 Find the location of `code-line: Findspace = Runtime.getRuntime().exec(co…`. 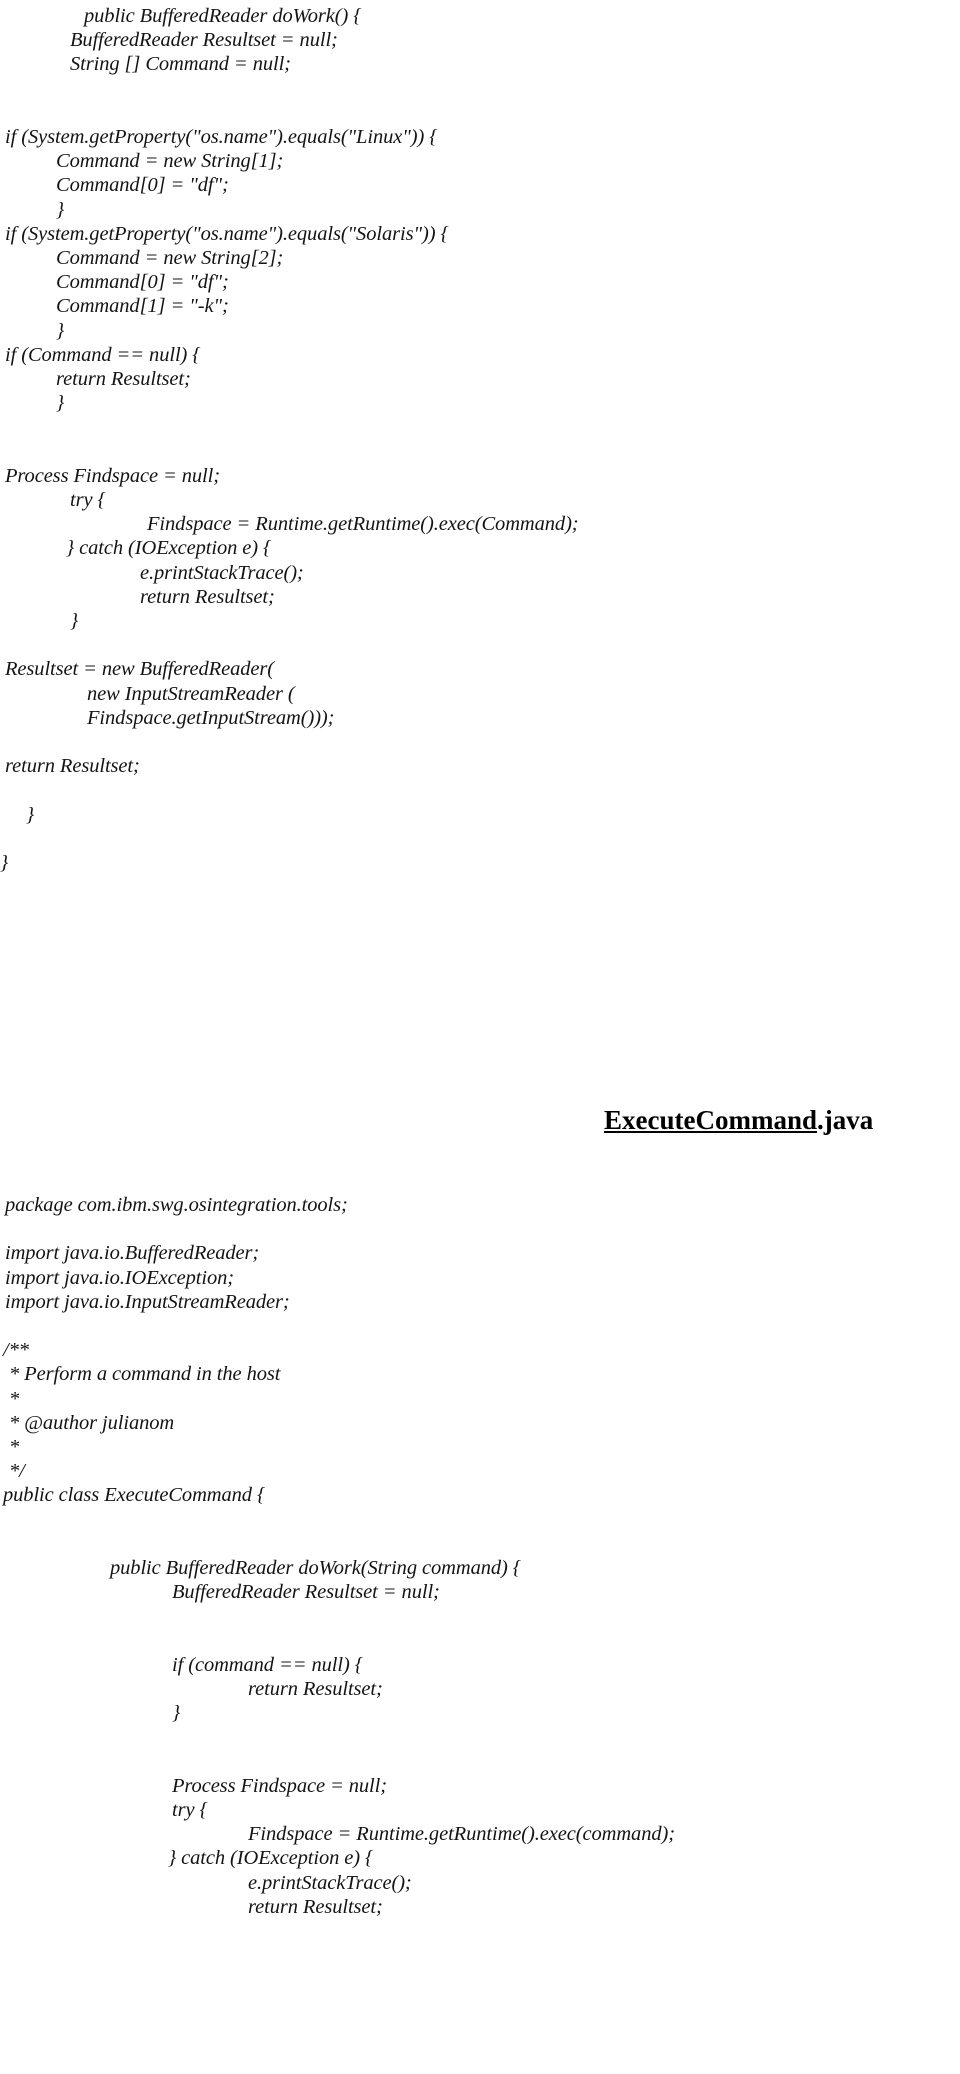

code-line: Findspace = Runtime.getRuntime().exec(co… is located at coordinates (461, 1834).